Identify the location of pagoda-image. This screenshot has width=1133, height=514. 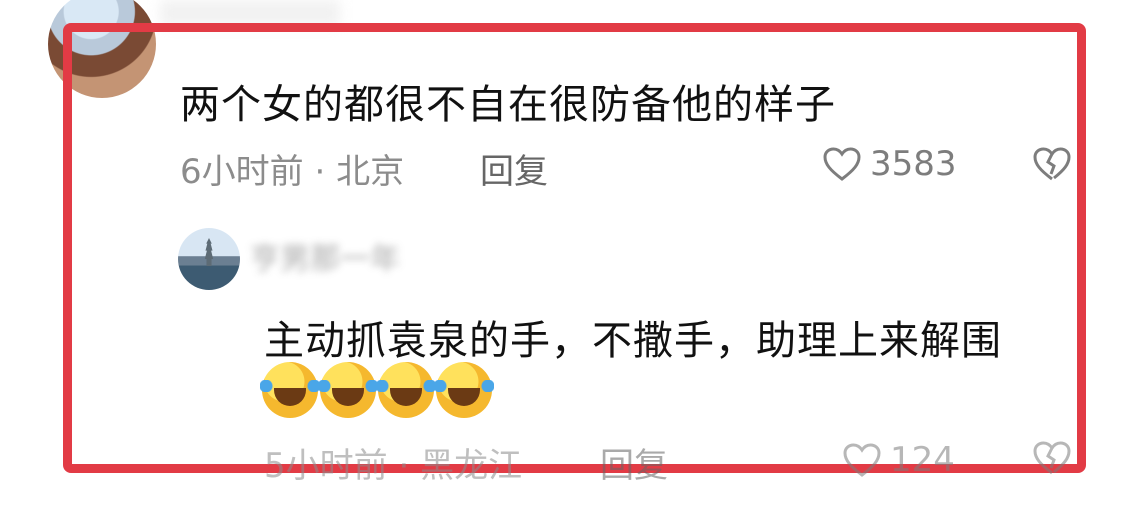
(209, 252).